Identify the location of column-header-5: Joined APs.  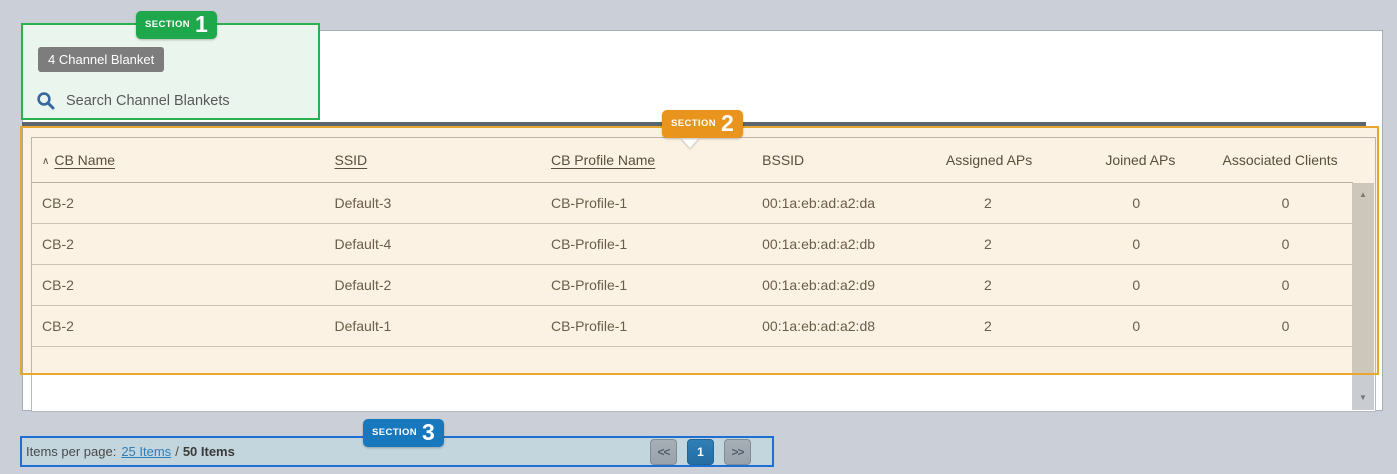
(1154, 160).